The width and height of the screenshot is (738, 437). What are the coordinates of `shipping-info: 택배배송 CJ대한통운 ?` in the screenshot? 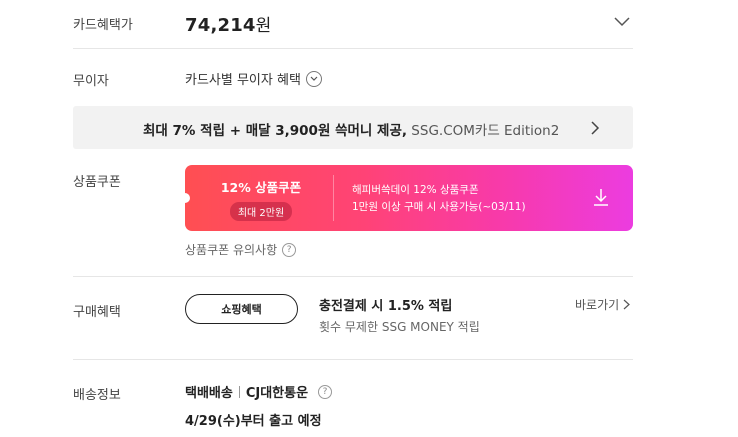 It's located at (259, 391).